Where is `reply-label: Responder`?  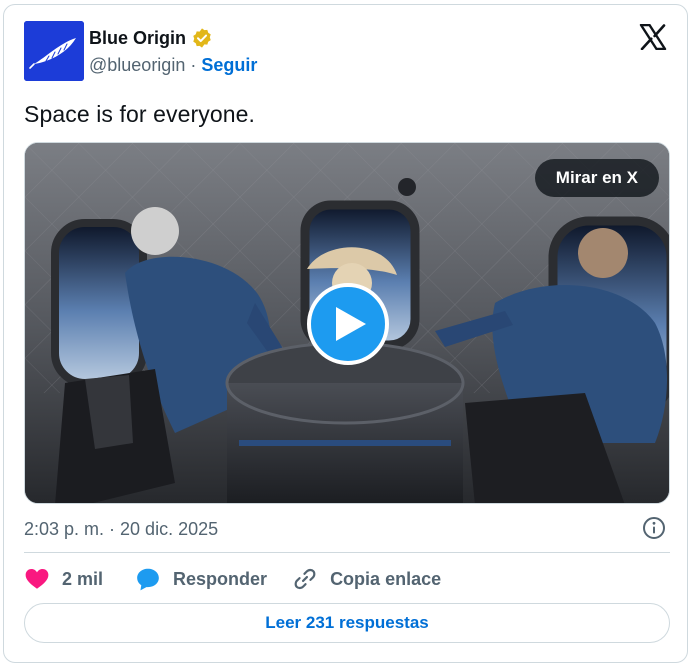 reply-label: Responder is located at coordinates (220, 578).